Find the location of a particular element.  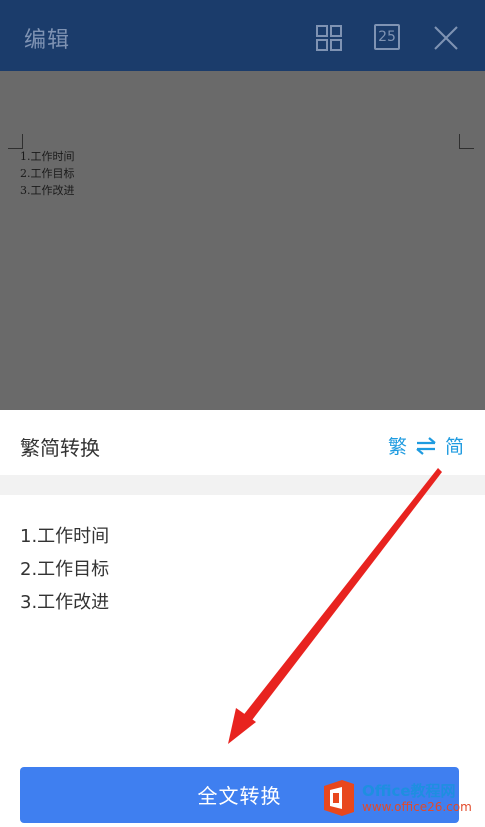

converted-text: 1.工作时间 2.工作目标 3.工作改进 is located at coordinates (64, 569).